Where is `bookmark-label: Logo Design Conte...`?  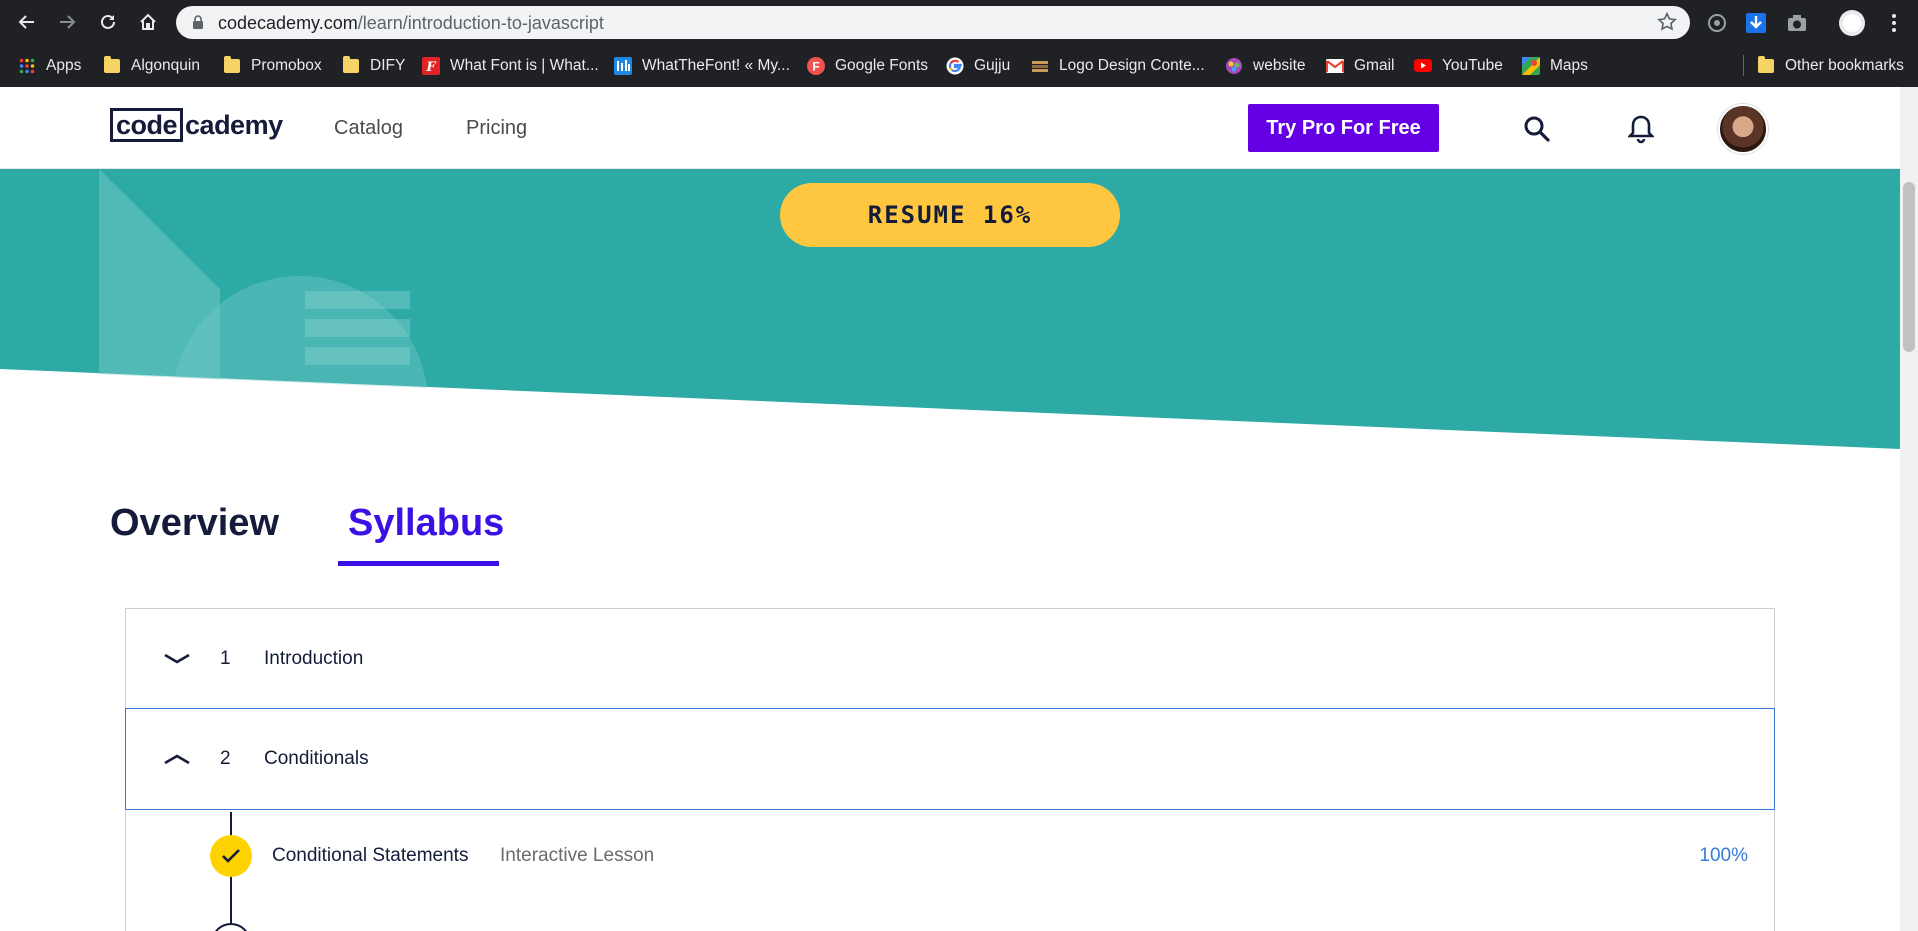
bookmark-label: Logo Design Conte... is located at coordinates (1132, 65).